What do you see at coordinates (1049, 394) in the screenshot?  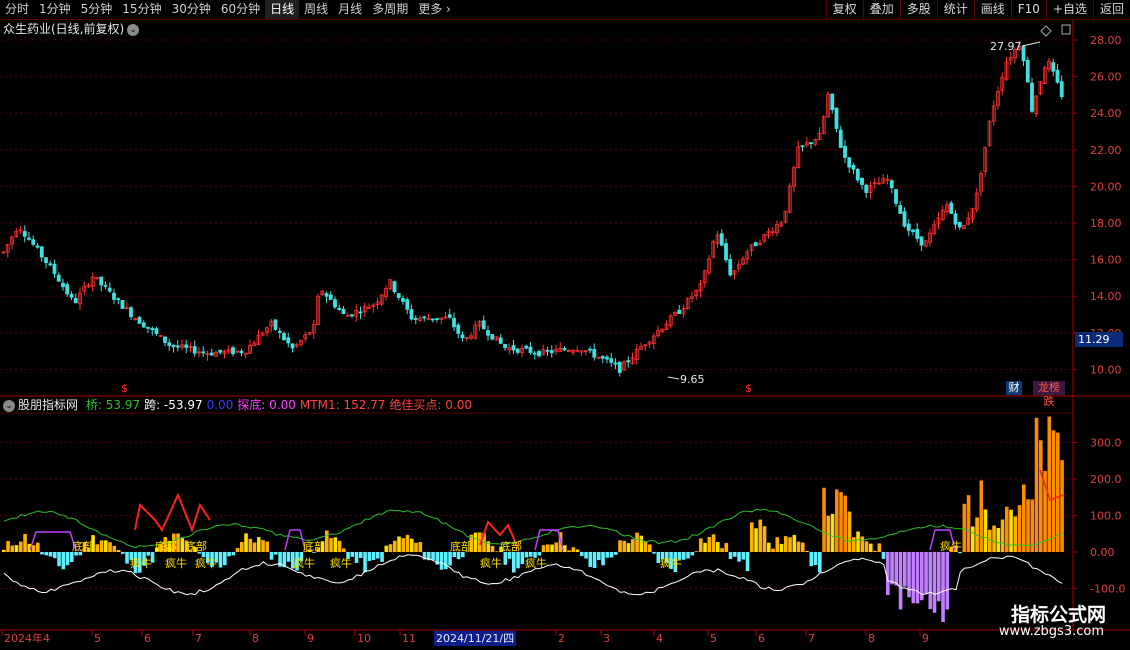 I see `dragon-list-badge: 龙榜跌` at bounding box center [1049, 394].